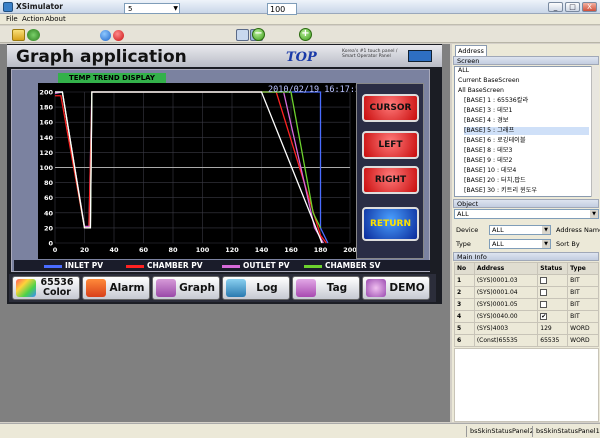  I want to click on table-cell-no: 5, so click(464, 328).